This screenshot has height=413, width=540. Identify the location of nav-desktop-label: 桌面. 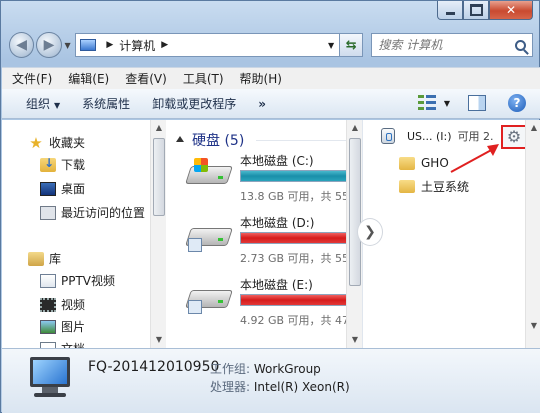
(73, 189).